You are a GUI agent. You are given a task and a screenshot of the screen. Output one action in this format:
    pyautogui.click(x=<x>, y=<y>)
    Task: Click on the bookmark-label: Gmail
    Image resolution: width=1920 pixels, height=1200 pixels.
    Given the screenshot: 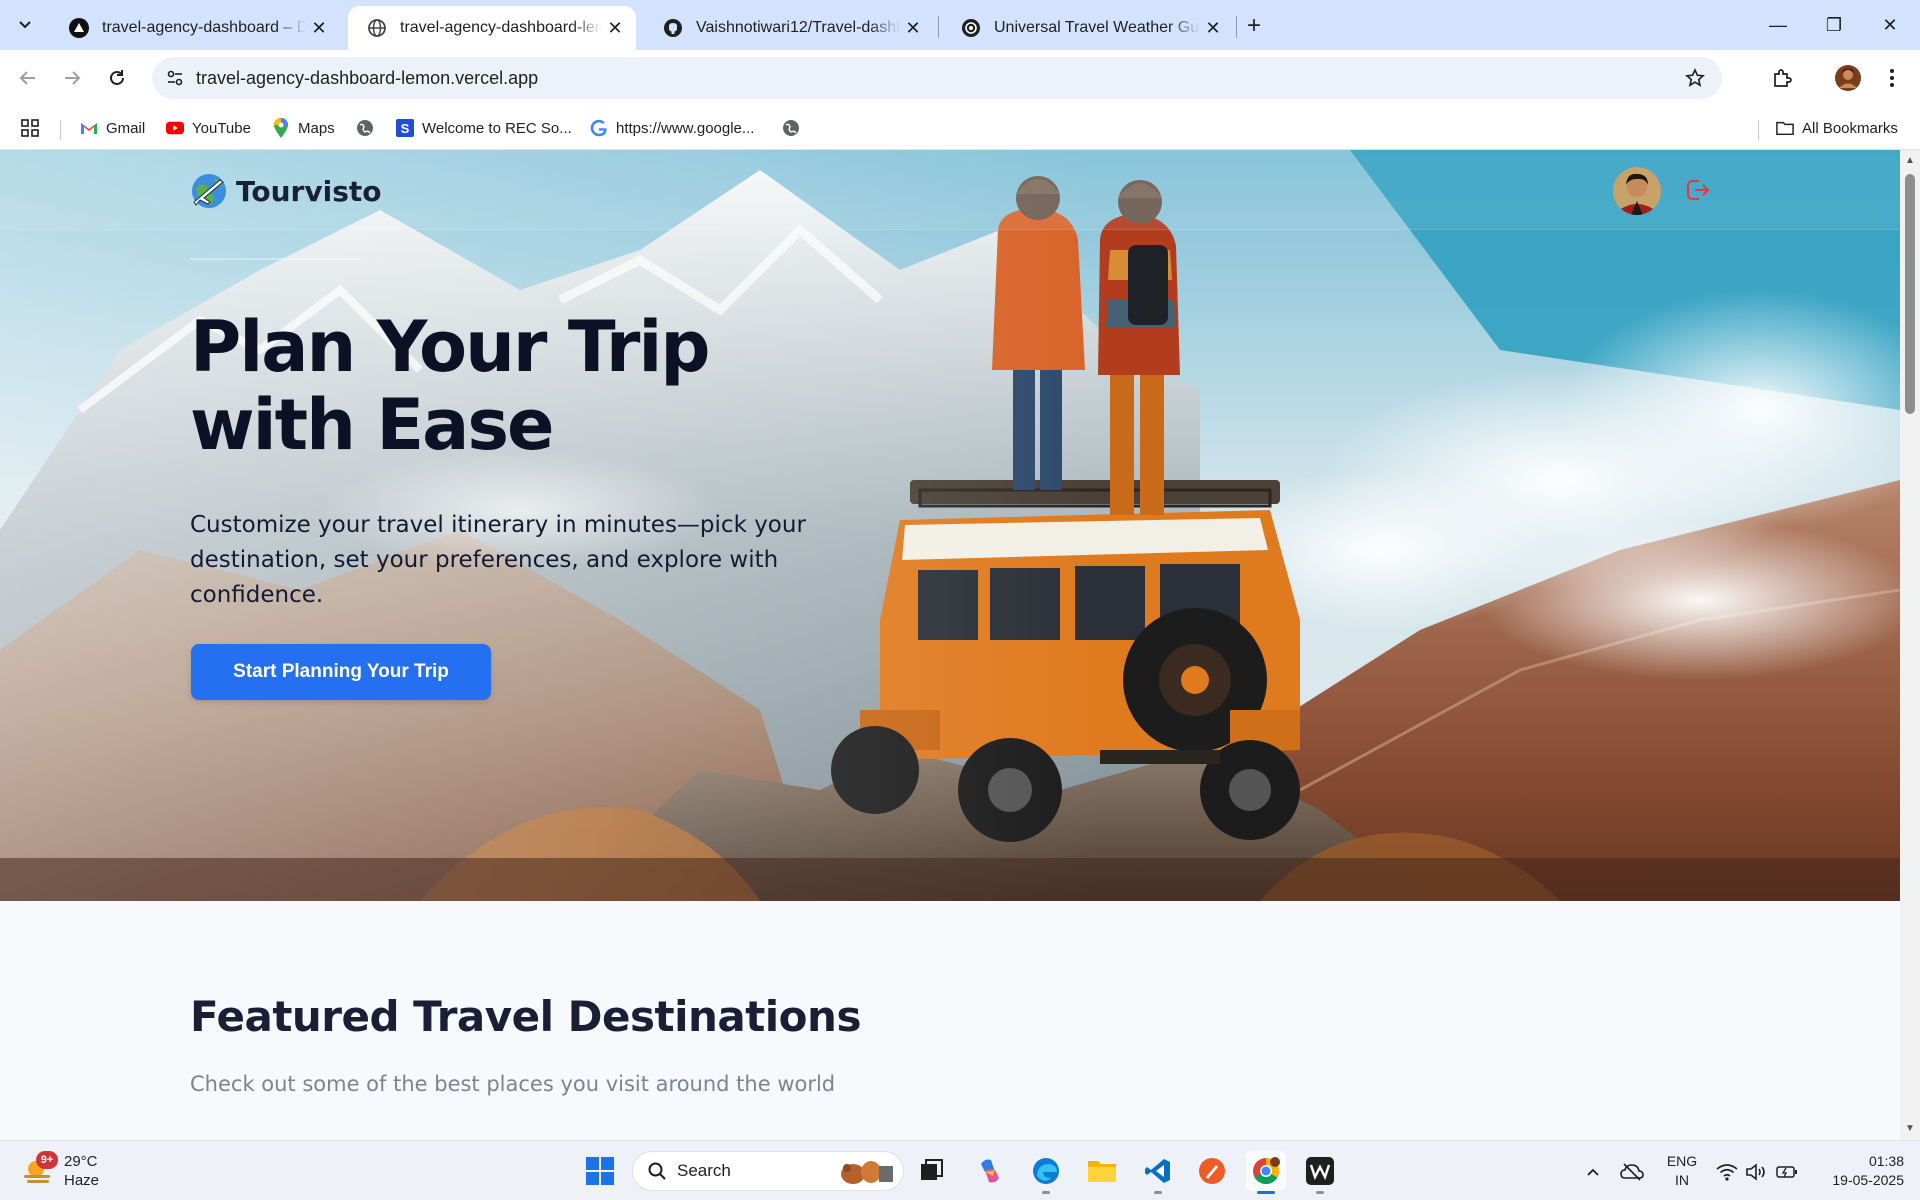 What is the action you would take?
    pyautogui.click(x=126, y=128)
    